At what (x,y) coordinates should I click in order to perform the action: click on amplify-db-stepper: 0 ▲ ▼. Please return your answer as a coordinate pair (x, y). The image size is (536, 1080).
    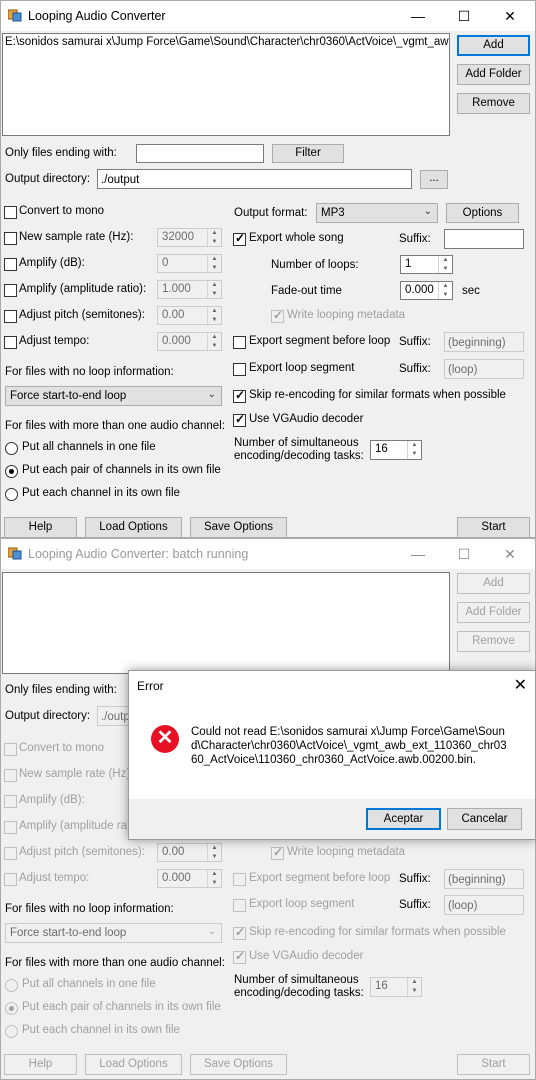
    Looking at the image, I should click on (189, 263).